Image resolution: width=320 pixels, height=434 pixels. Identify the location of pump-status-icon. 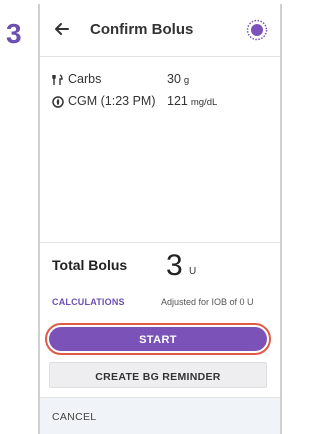
(257, 30).